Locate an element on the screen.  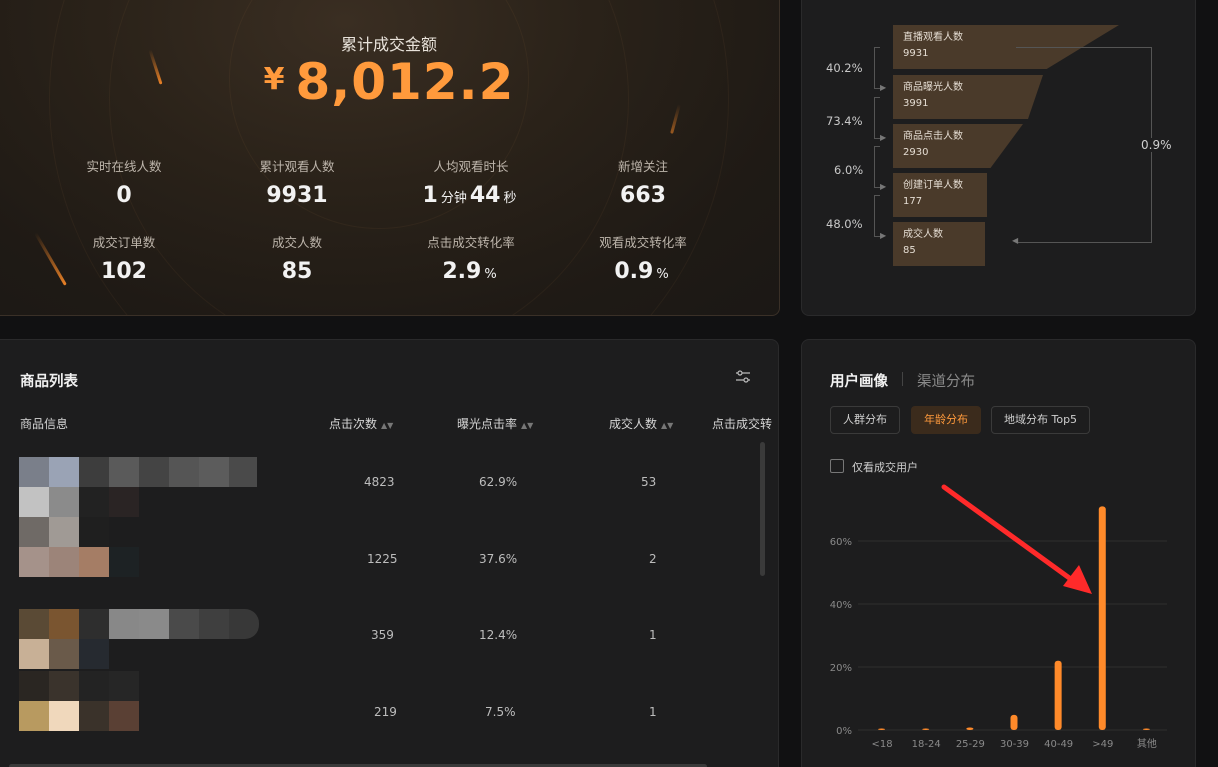
column-header-clicks: 点击次数 ▲▼ is located at coordinates (361, 423).